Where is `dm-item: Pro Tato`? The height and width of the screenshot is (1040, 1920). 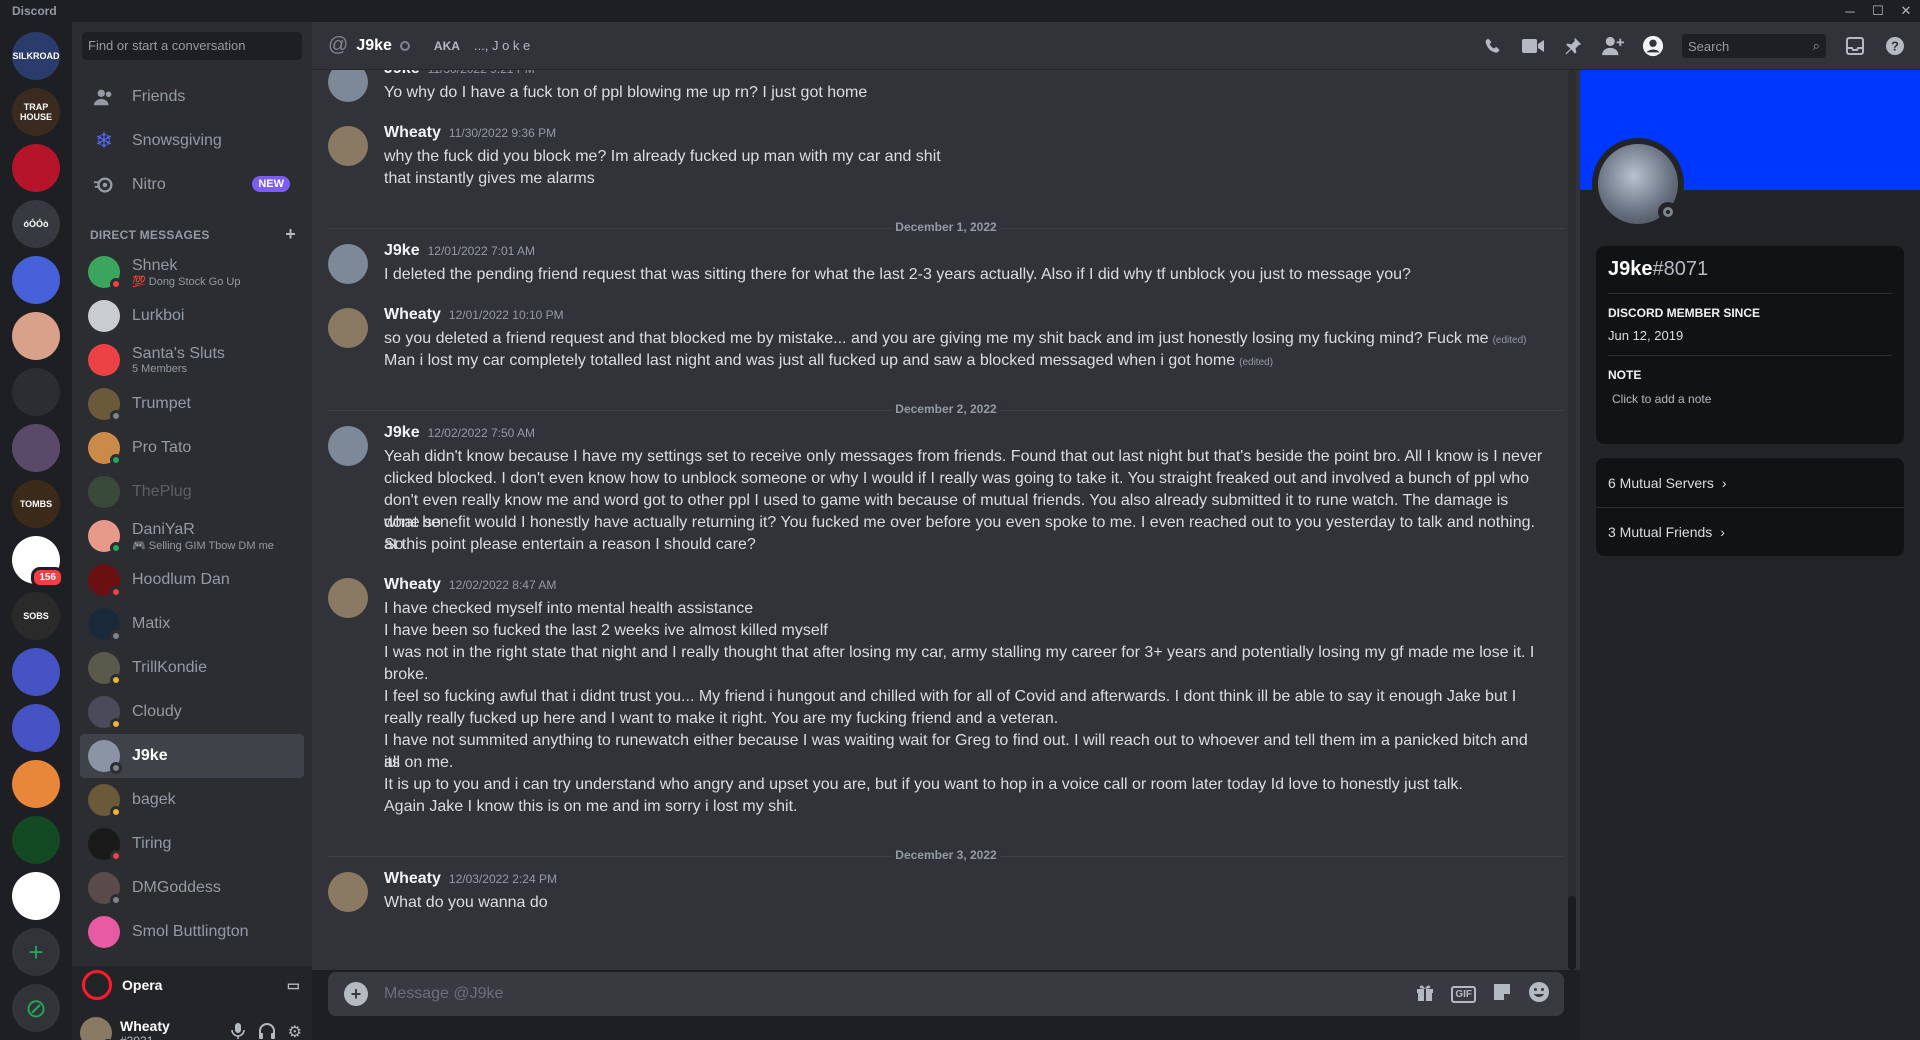 dm-item: Pro Tato is located at coordinates (192, 448).